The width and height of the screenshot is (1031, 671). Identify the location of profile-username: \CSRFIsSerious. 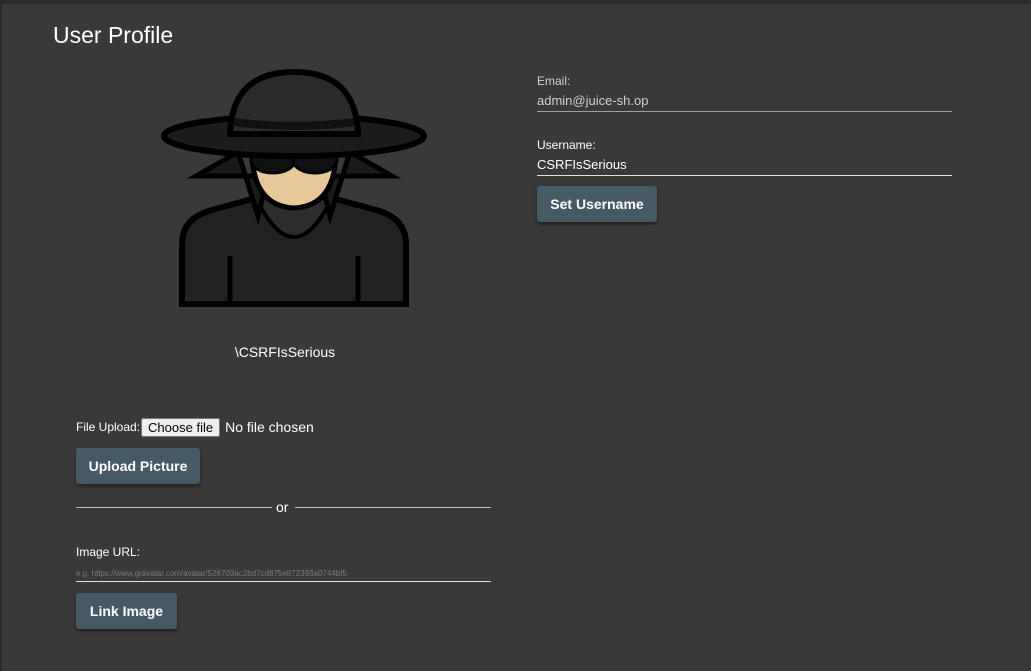
(285, 352).